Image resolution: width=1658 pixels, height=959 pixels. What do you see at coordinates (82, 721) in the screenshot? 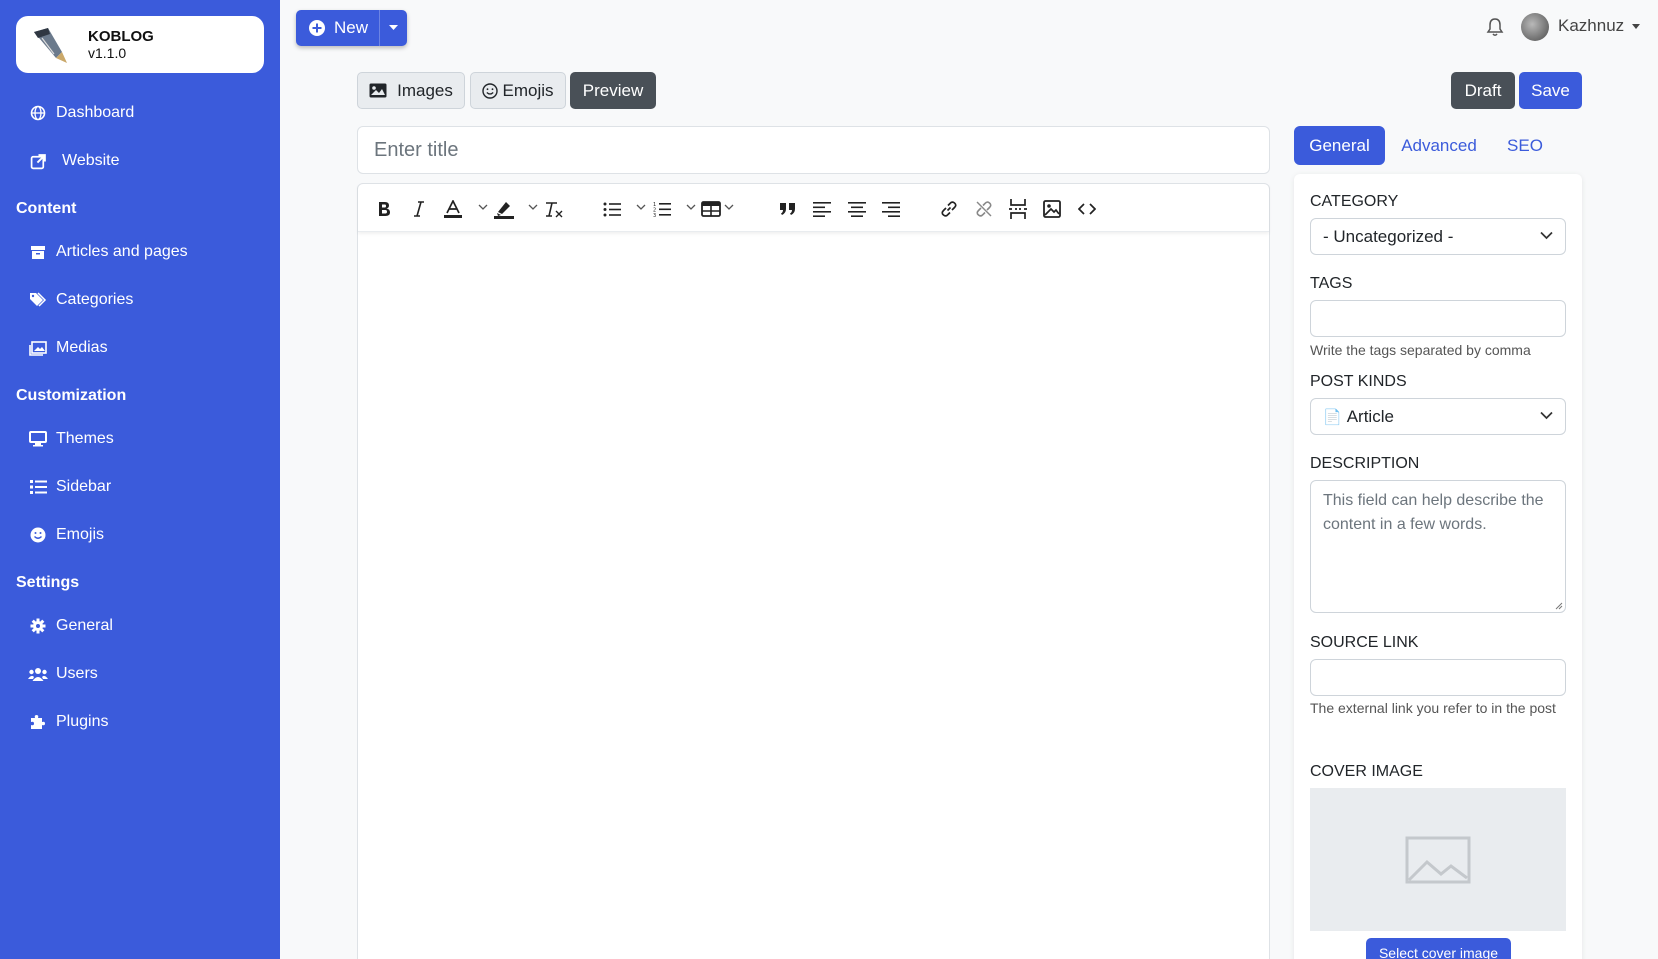
I see `sidebar-item-label: Plugins` at bounding box center [82, 721].